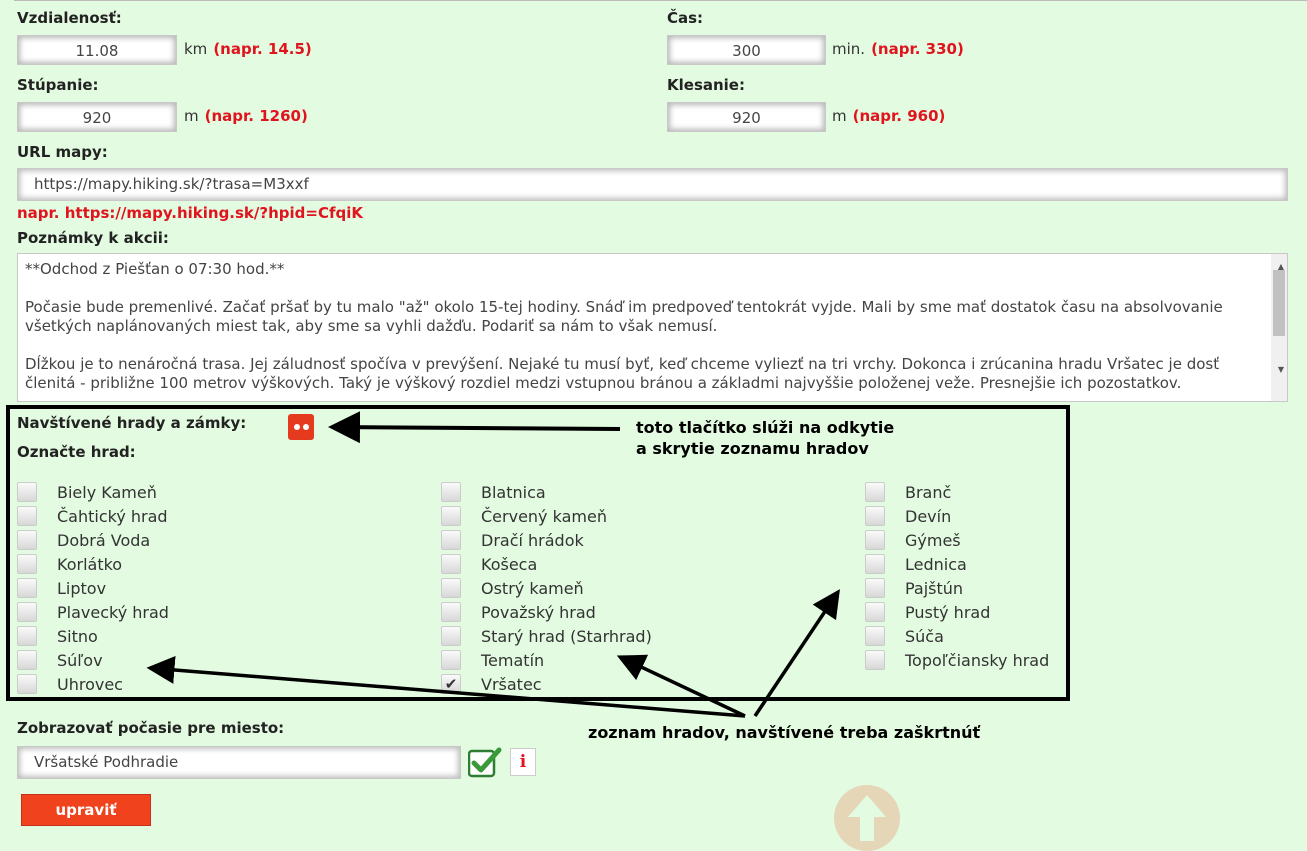 The width and height of the screenshot is (1307, 851). Describe the element at coordinates (196, 49) in the screenshot. I see `distance-unit: km` at that location.